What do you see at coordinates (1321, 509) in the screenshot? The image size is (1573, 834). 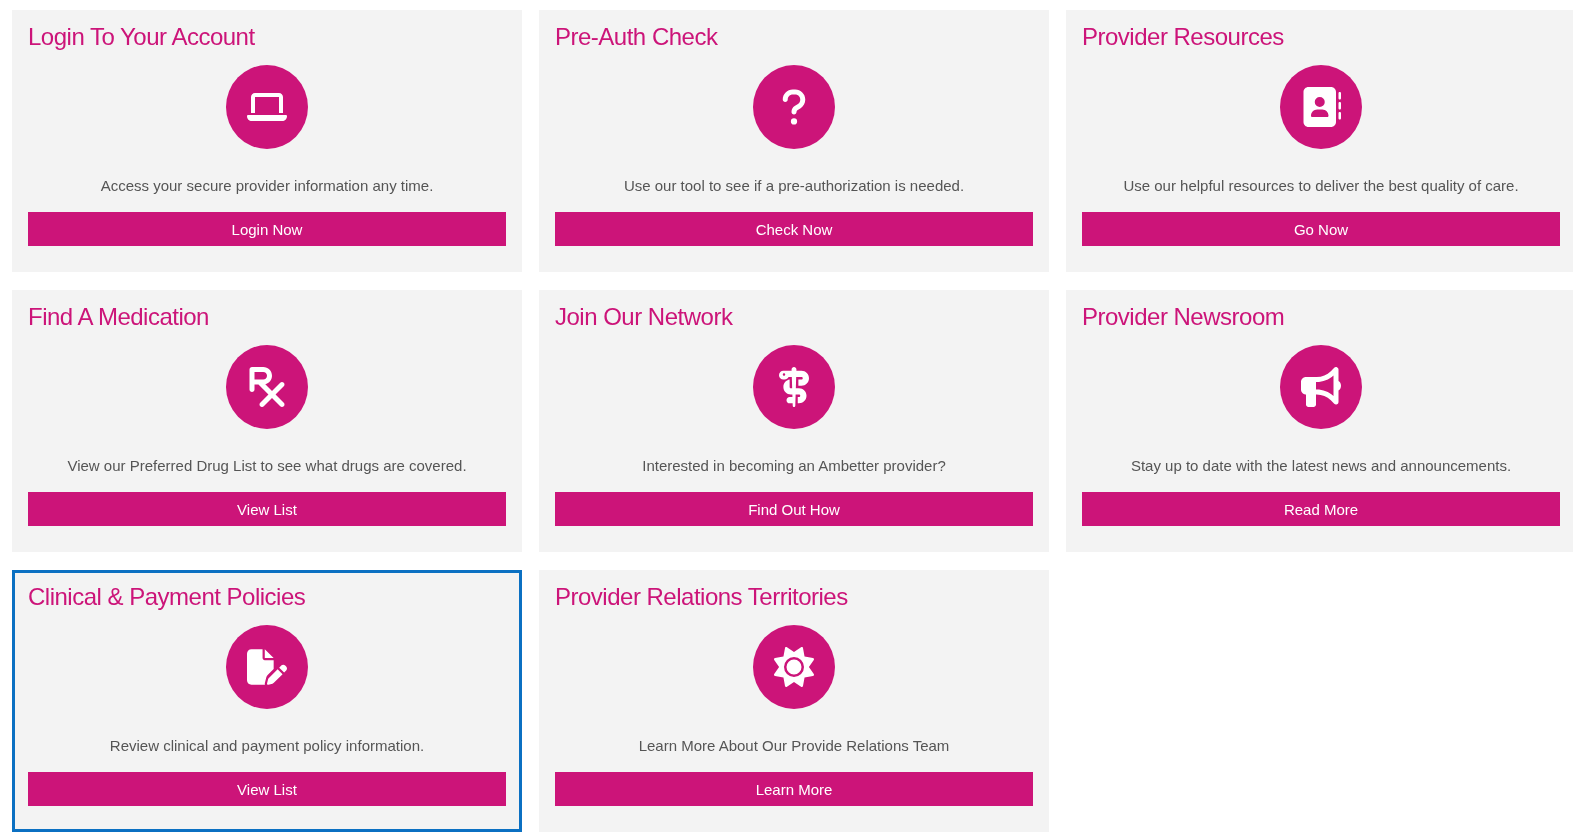 I see `action-button: Read More` at bounding box center [1321, 509].